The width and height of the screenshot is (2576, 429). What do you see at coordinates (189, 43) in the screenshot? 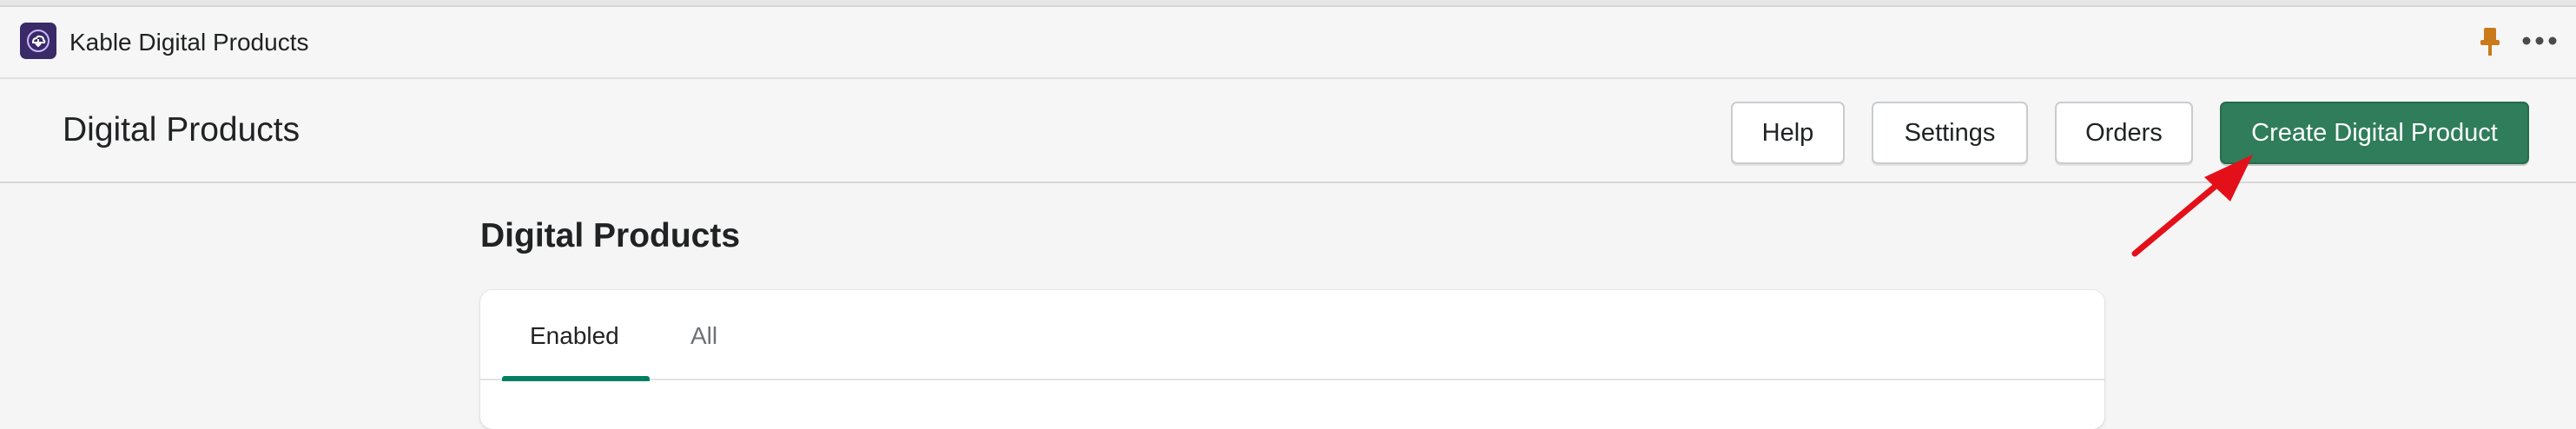
I see `app-name: Kable Digital Products` at bounding box center [189, 43].